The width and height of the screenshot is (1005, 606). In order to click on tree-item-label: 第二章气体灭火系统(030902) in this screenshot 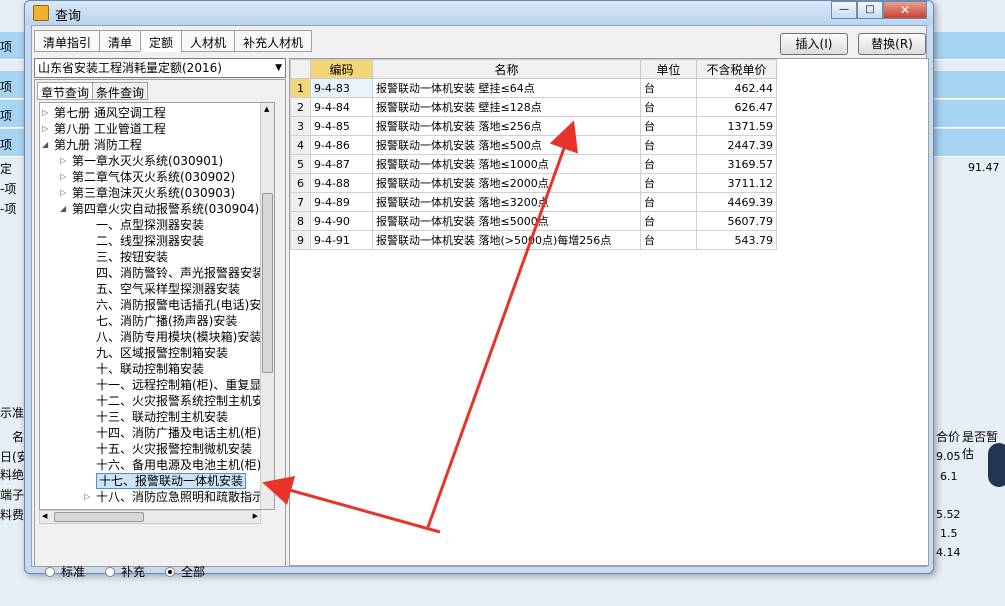, I will do `click(154, 177)`.